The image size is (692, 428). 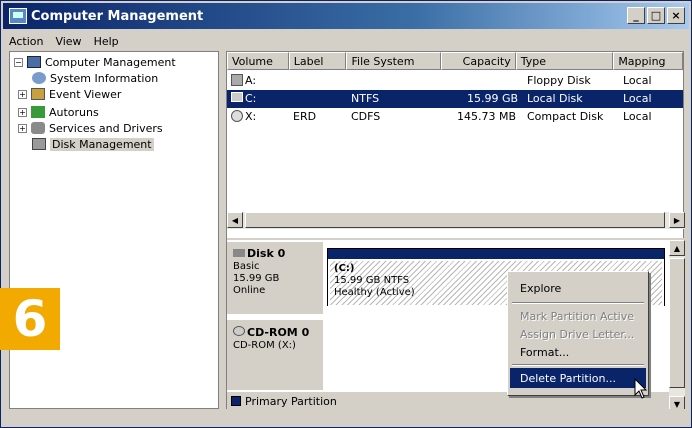 What do you see at coordinates (39, 144) in the screenshot?
I see `disk-icon` at bounding box center [39, 144].